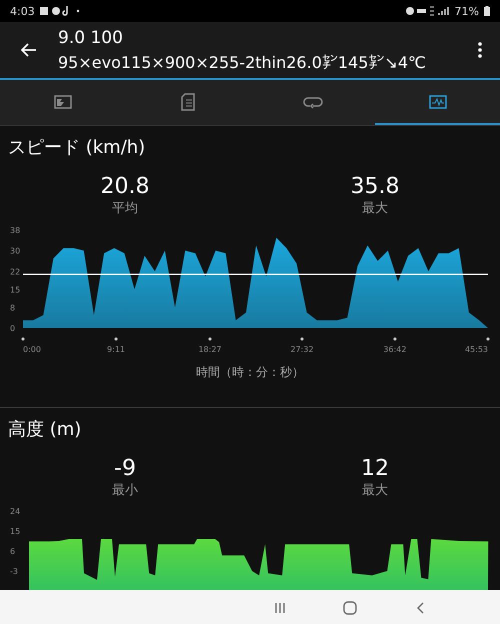 This screenshot has width=500, height=624. I want to click on x-tick-label: 9:11, so click(116, 349).